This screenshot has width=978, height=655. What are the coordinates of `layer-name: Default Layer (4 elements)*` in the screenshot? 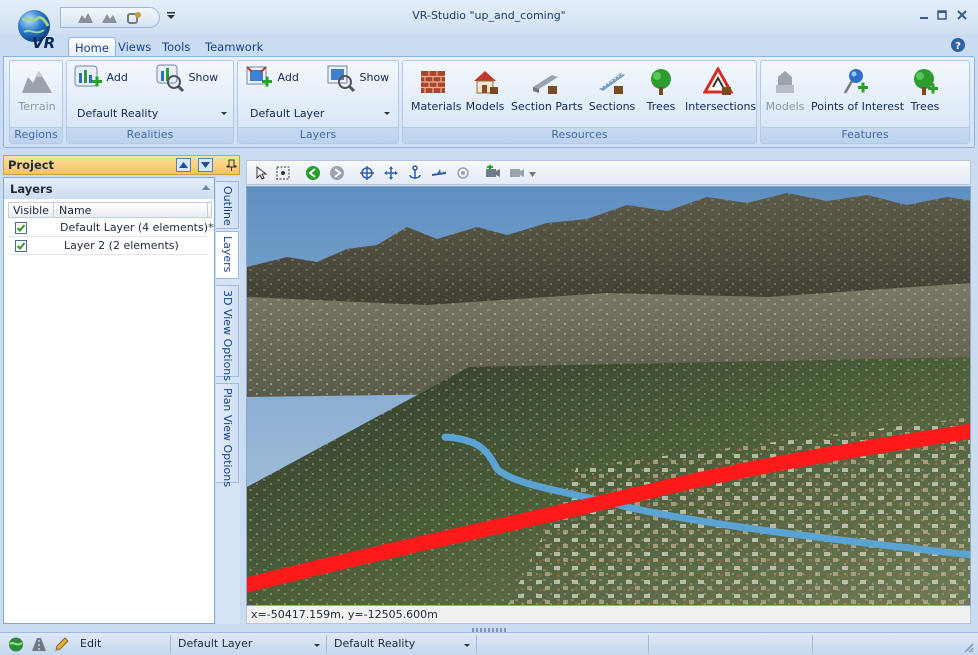 It's located at (137, 227).